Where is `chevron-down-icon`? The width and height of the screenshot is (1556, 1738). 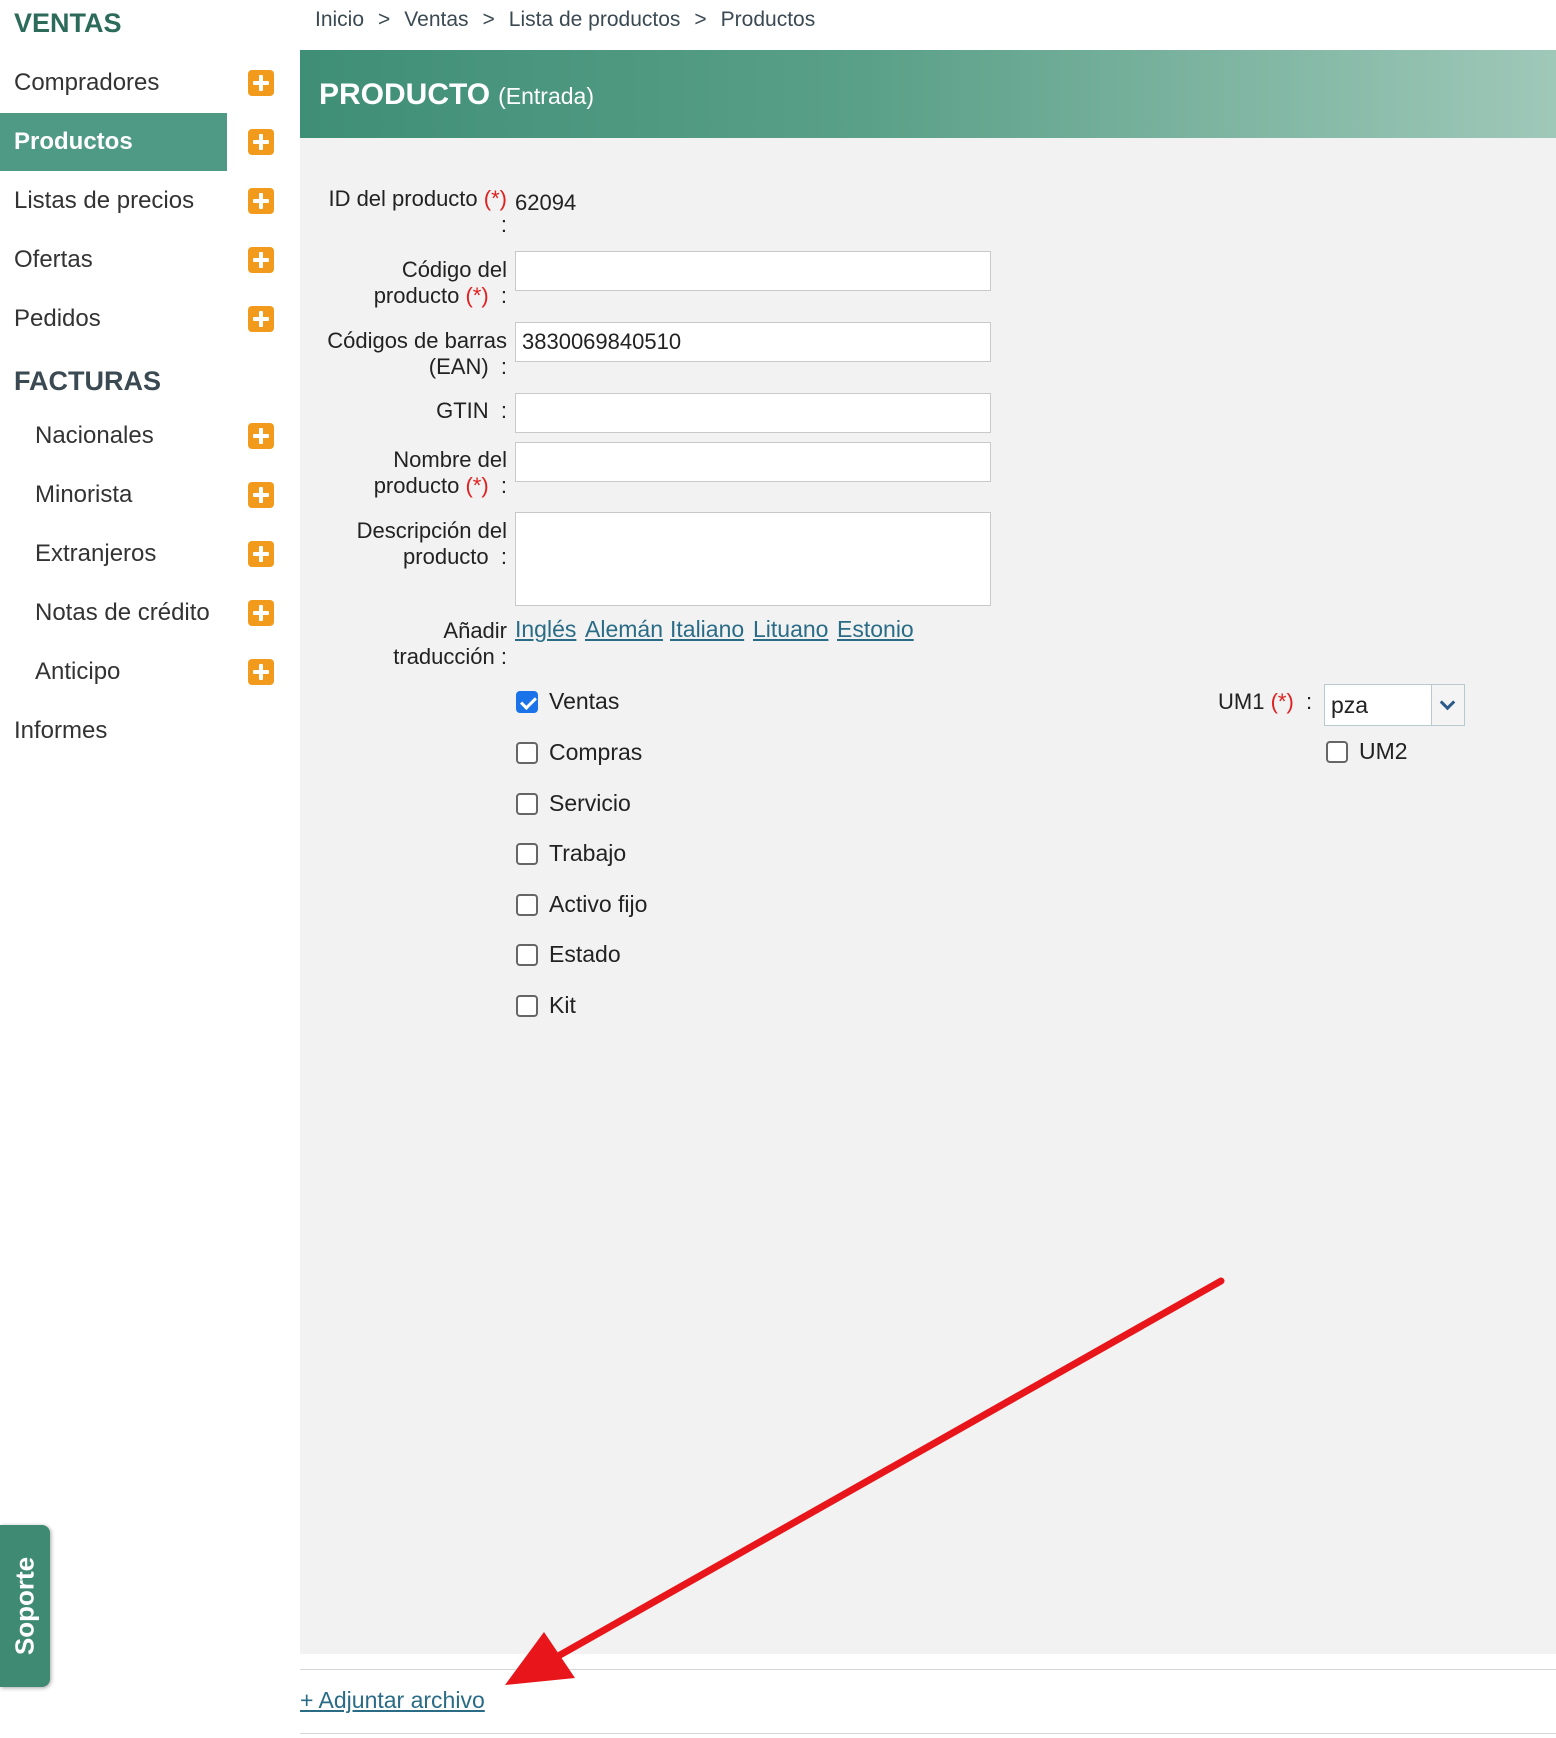
chevron-down-icon is located at coordinates (1447, 705).